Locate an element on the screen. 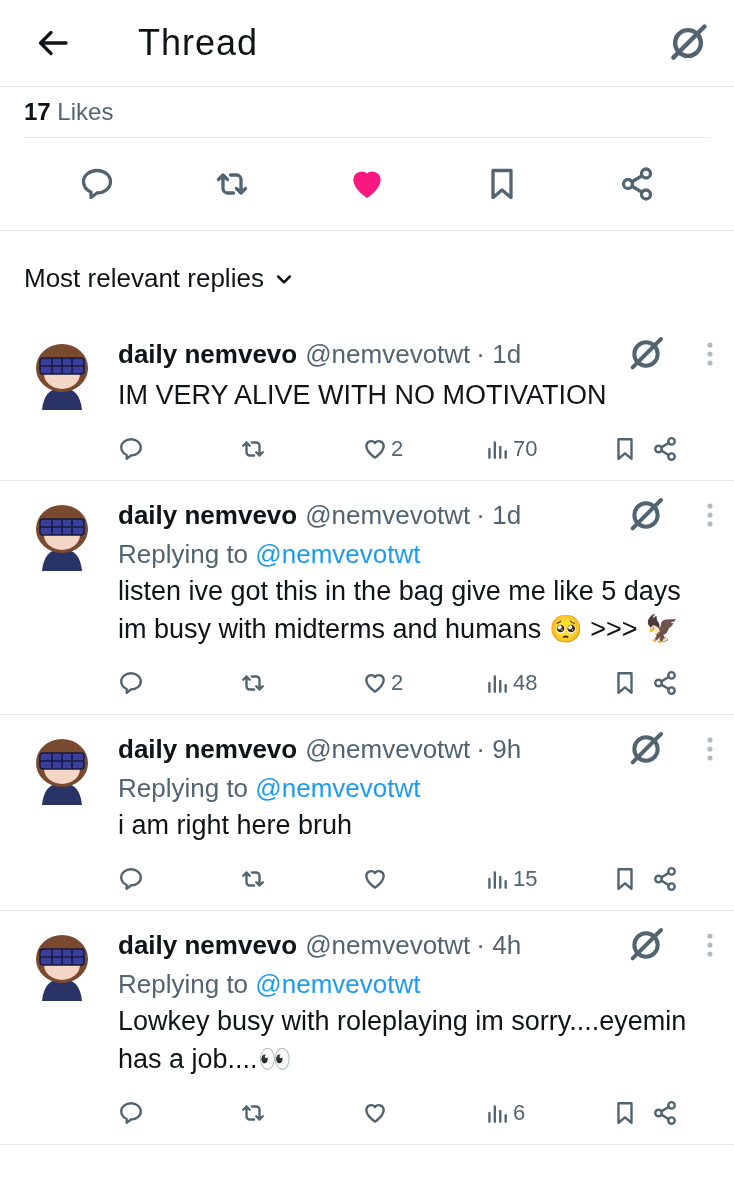 The height and width of the screenshot is (1200, 734). views-button: 15 is located at coordinates (548, 879).